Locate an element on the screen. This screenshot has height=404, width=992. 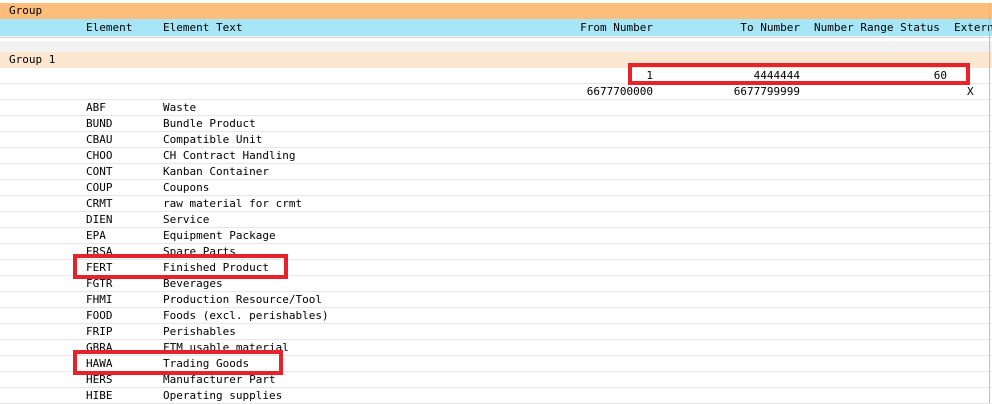
element-text: Service is located at coordinates (186, 219).